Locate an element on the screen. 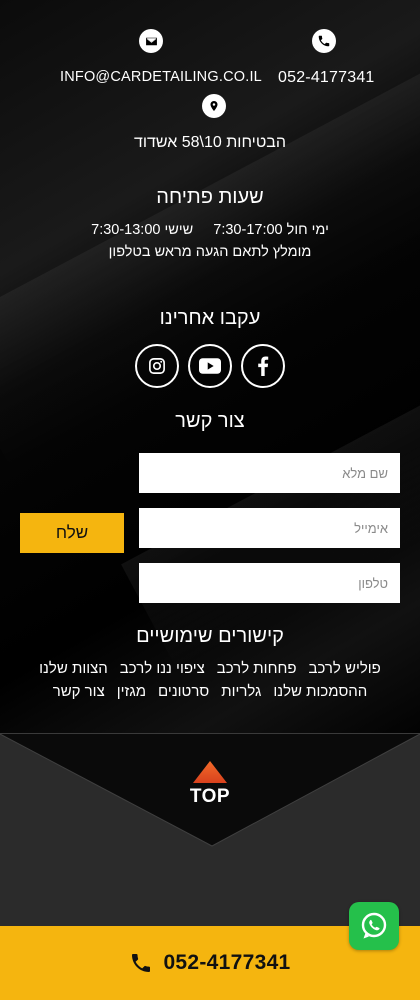  instagram-button is located at coordinates (157, 366).